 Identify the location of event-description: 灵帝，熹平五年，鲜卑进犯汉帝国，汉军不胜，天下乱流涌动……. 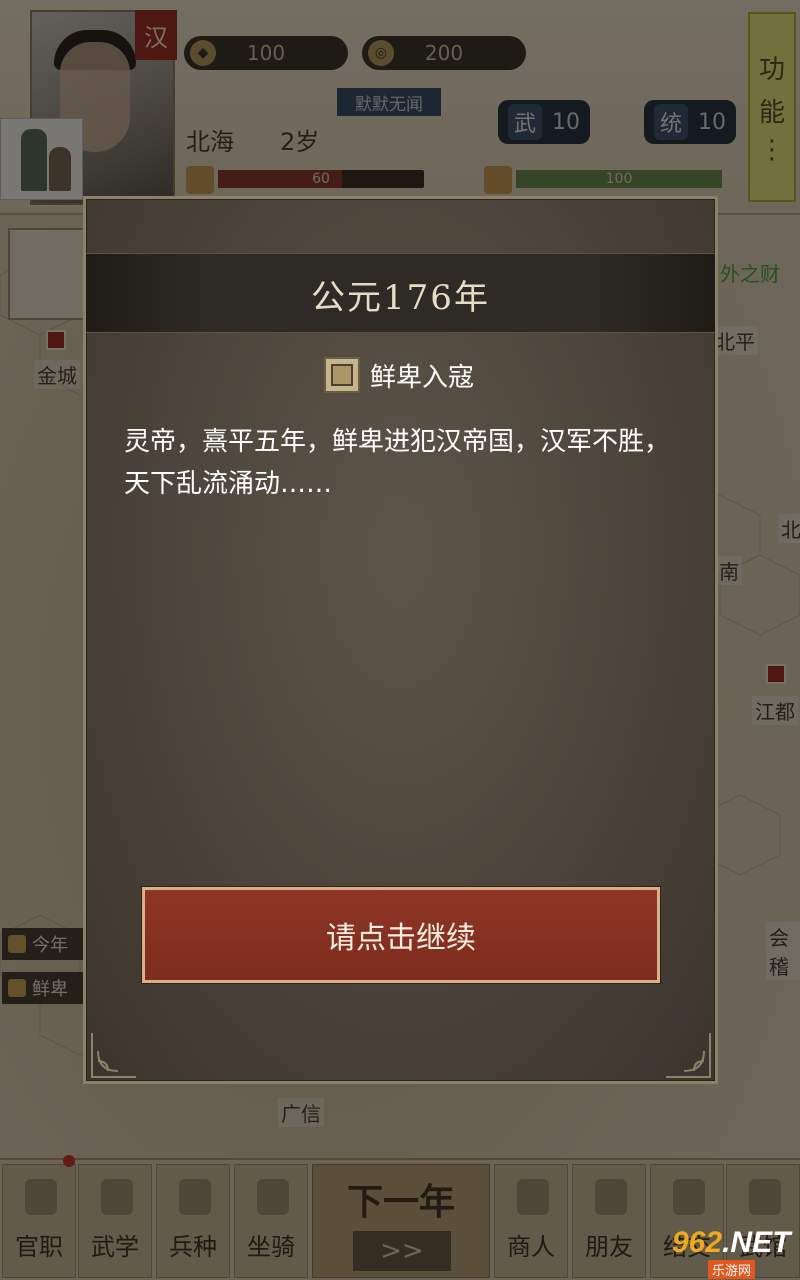
(397, 463).